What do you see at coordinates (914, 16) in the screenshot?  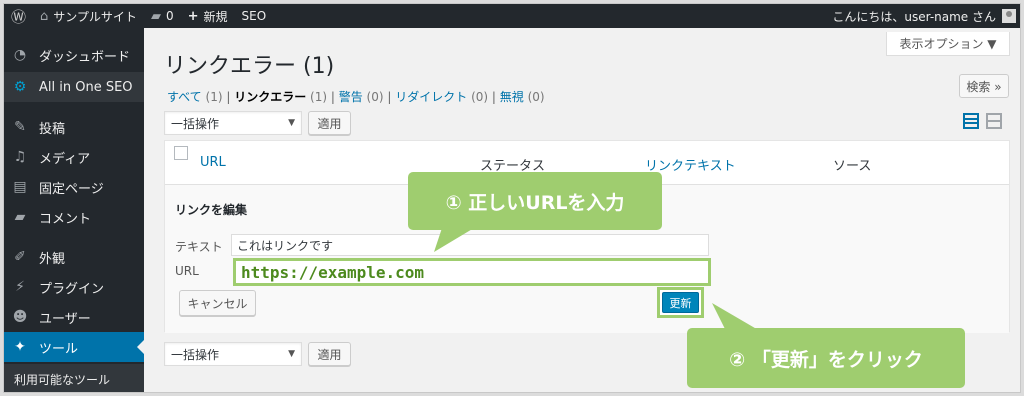 I see `greeting: こんにちは、user-name さん` at bounding box center [914, 16].